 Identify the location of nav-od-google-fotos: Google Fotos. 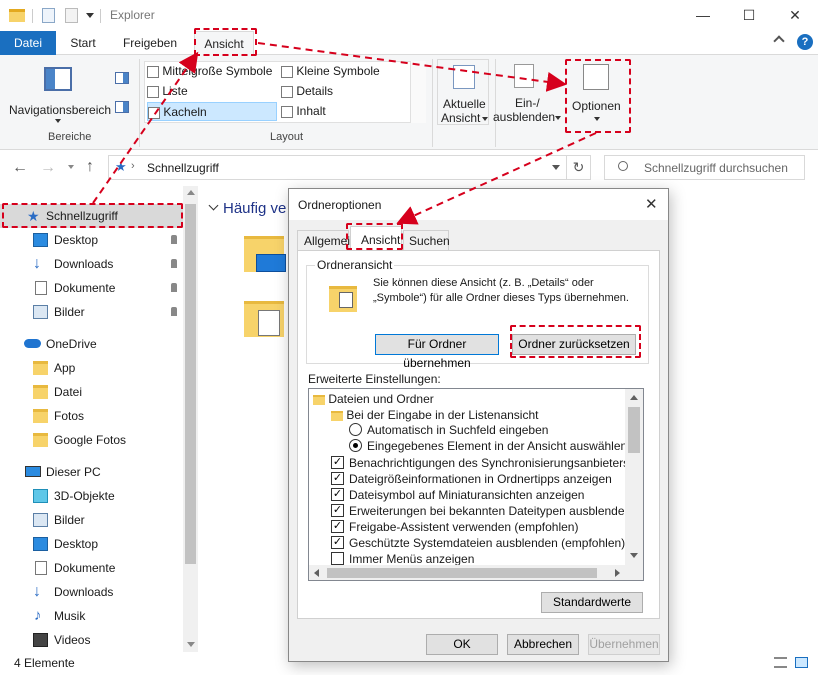
(91, 440).